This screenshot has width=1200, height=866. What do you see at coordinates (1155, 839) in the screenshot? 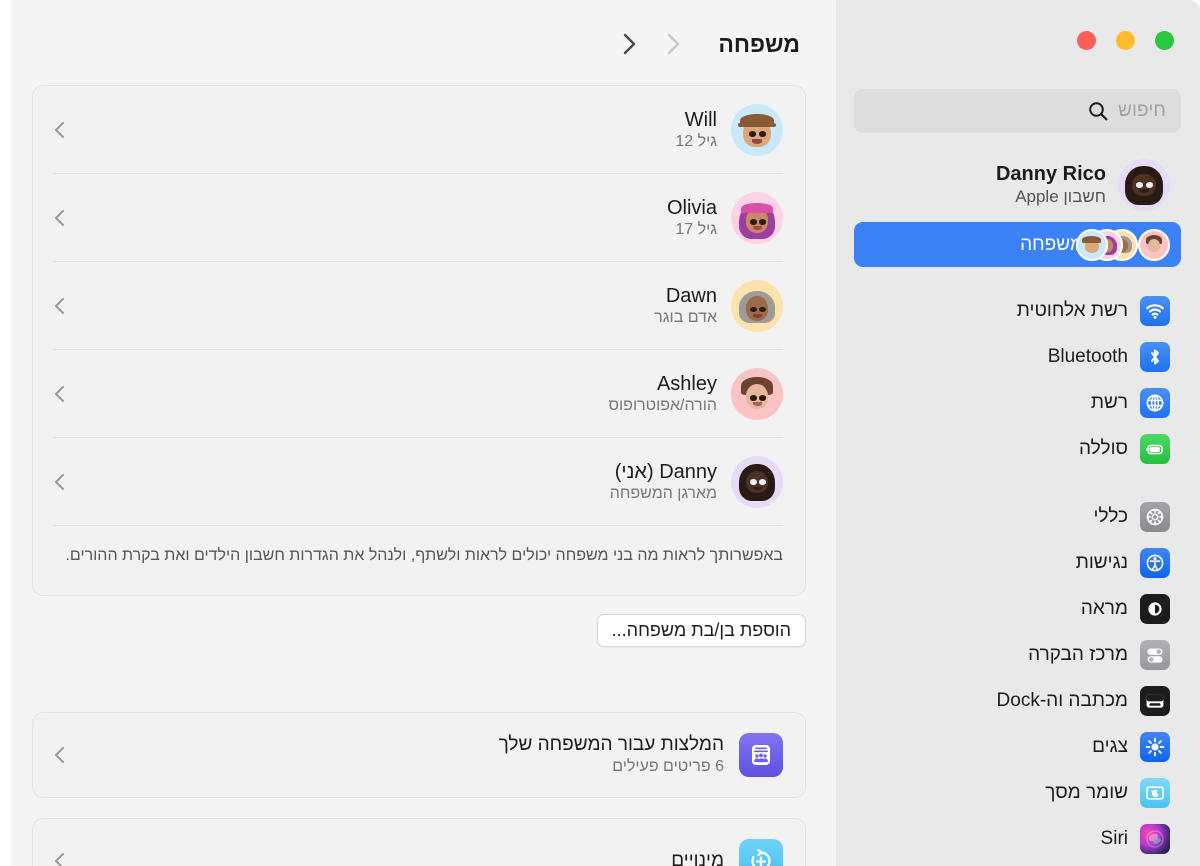
I see `siri-icon` at bounding box center [1155, 839].